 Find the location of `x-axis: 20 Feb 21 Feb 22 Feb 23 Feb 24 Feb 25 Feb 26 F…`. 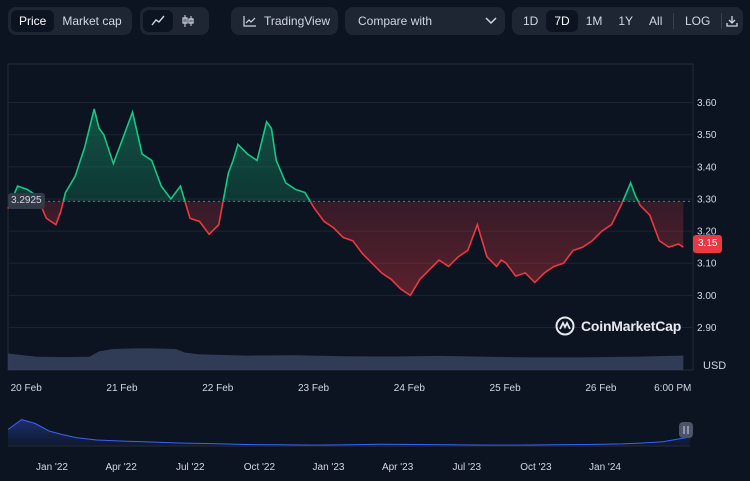

x-axis: 20 Feb 21 Feb 22 Feb 23 Feb 24 Feb 25 Feb 26 F… is located at coordinates (351, 388).